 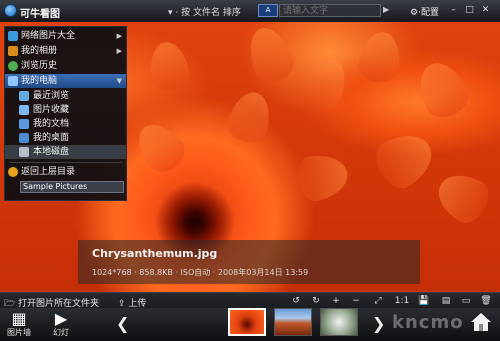 What do you see at coordinates (175, 13) in the screenshot?
I see `menu-arrow-icon: ▾ ·` at bounding box center [175, 13].